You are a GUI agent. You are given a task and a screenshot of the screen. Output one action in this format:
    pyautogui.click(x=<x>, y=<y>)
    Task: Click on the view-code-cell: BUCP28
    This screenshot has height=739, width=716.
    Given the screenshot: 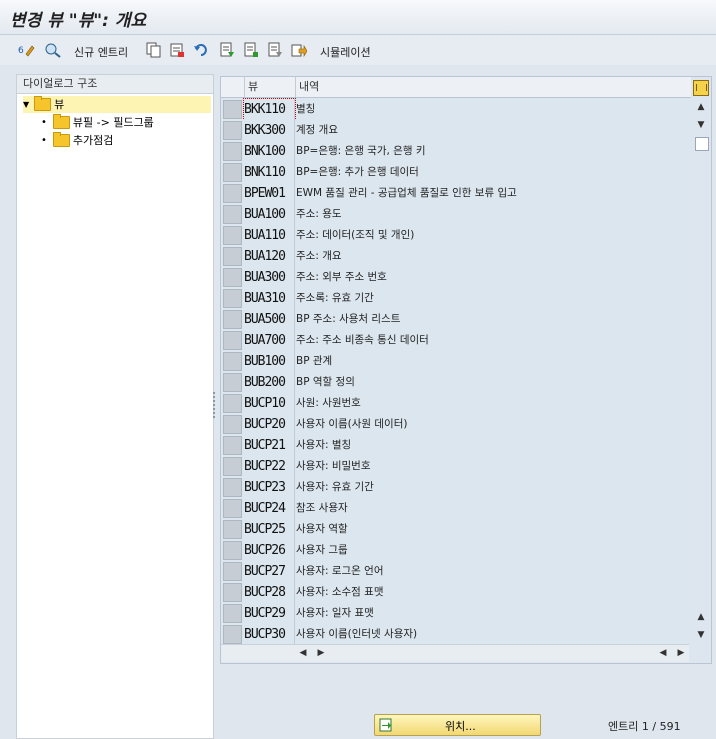 What is the action you would take?
    pyautogui.click(x=269, y=592)
    